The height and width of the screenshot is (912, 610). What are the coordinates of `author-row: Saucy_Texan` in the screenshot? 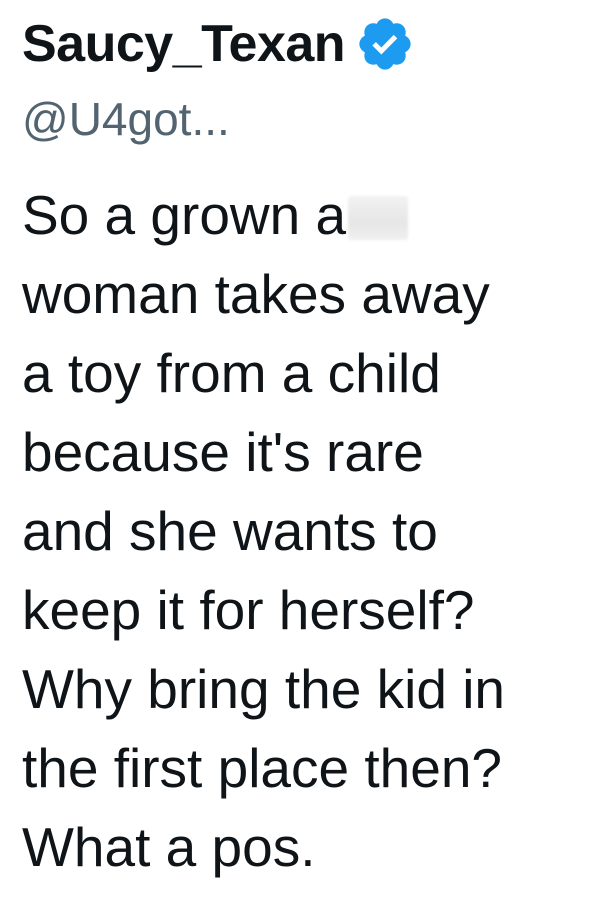 It's located at (312, 44).